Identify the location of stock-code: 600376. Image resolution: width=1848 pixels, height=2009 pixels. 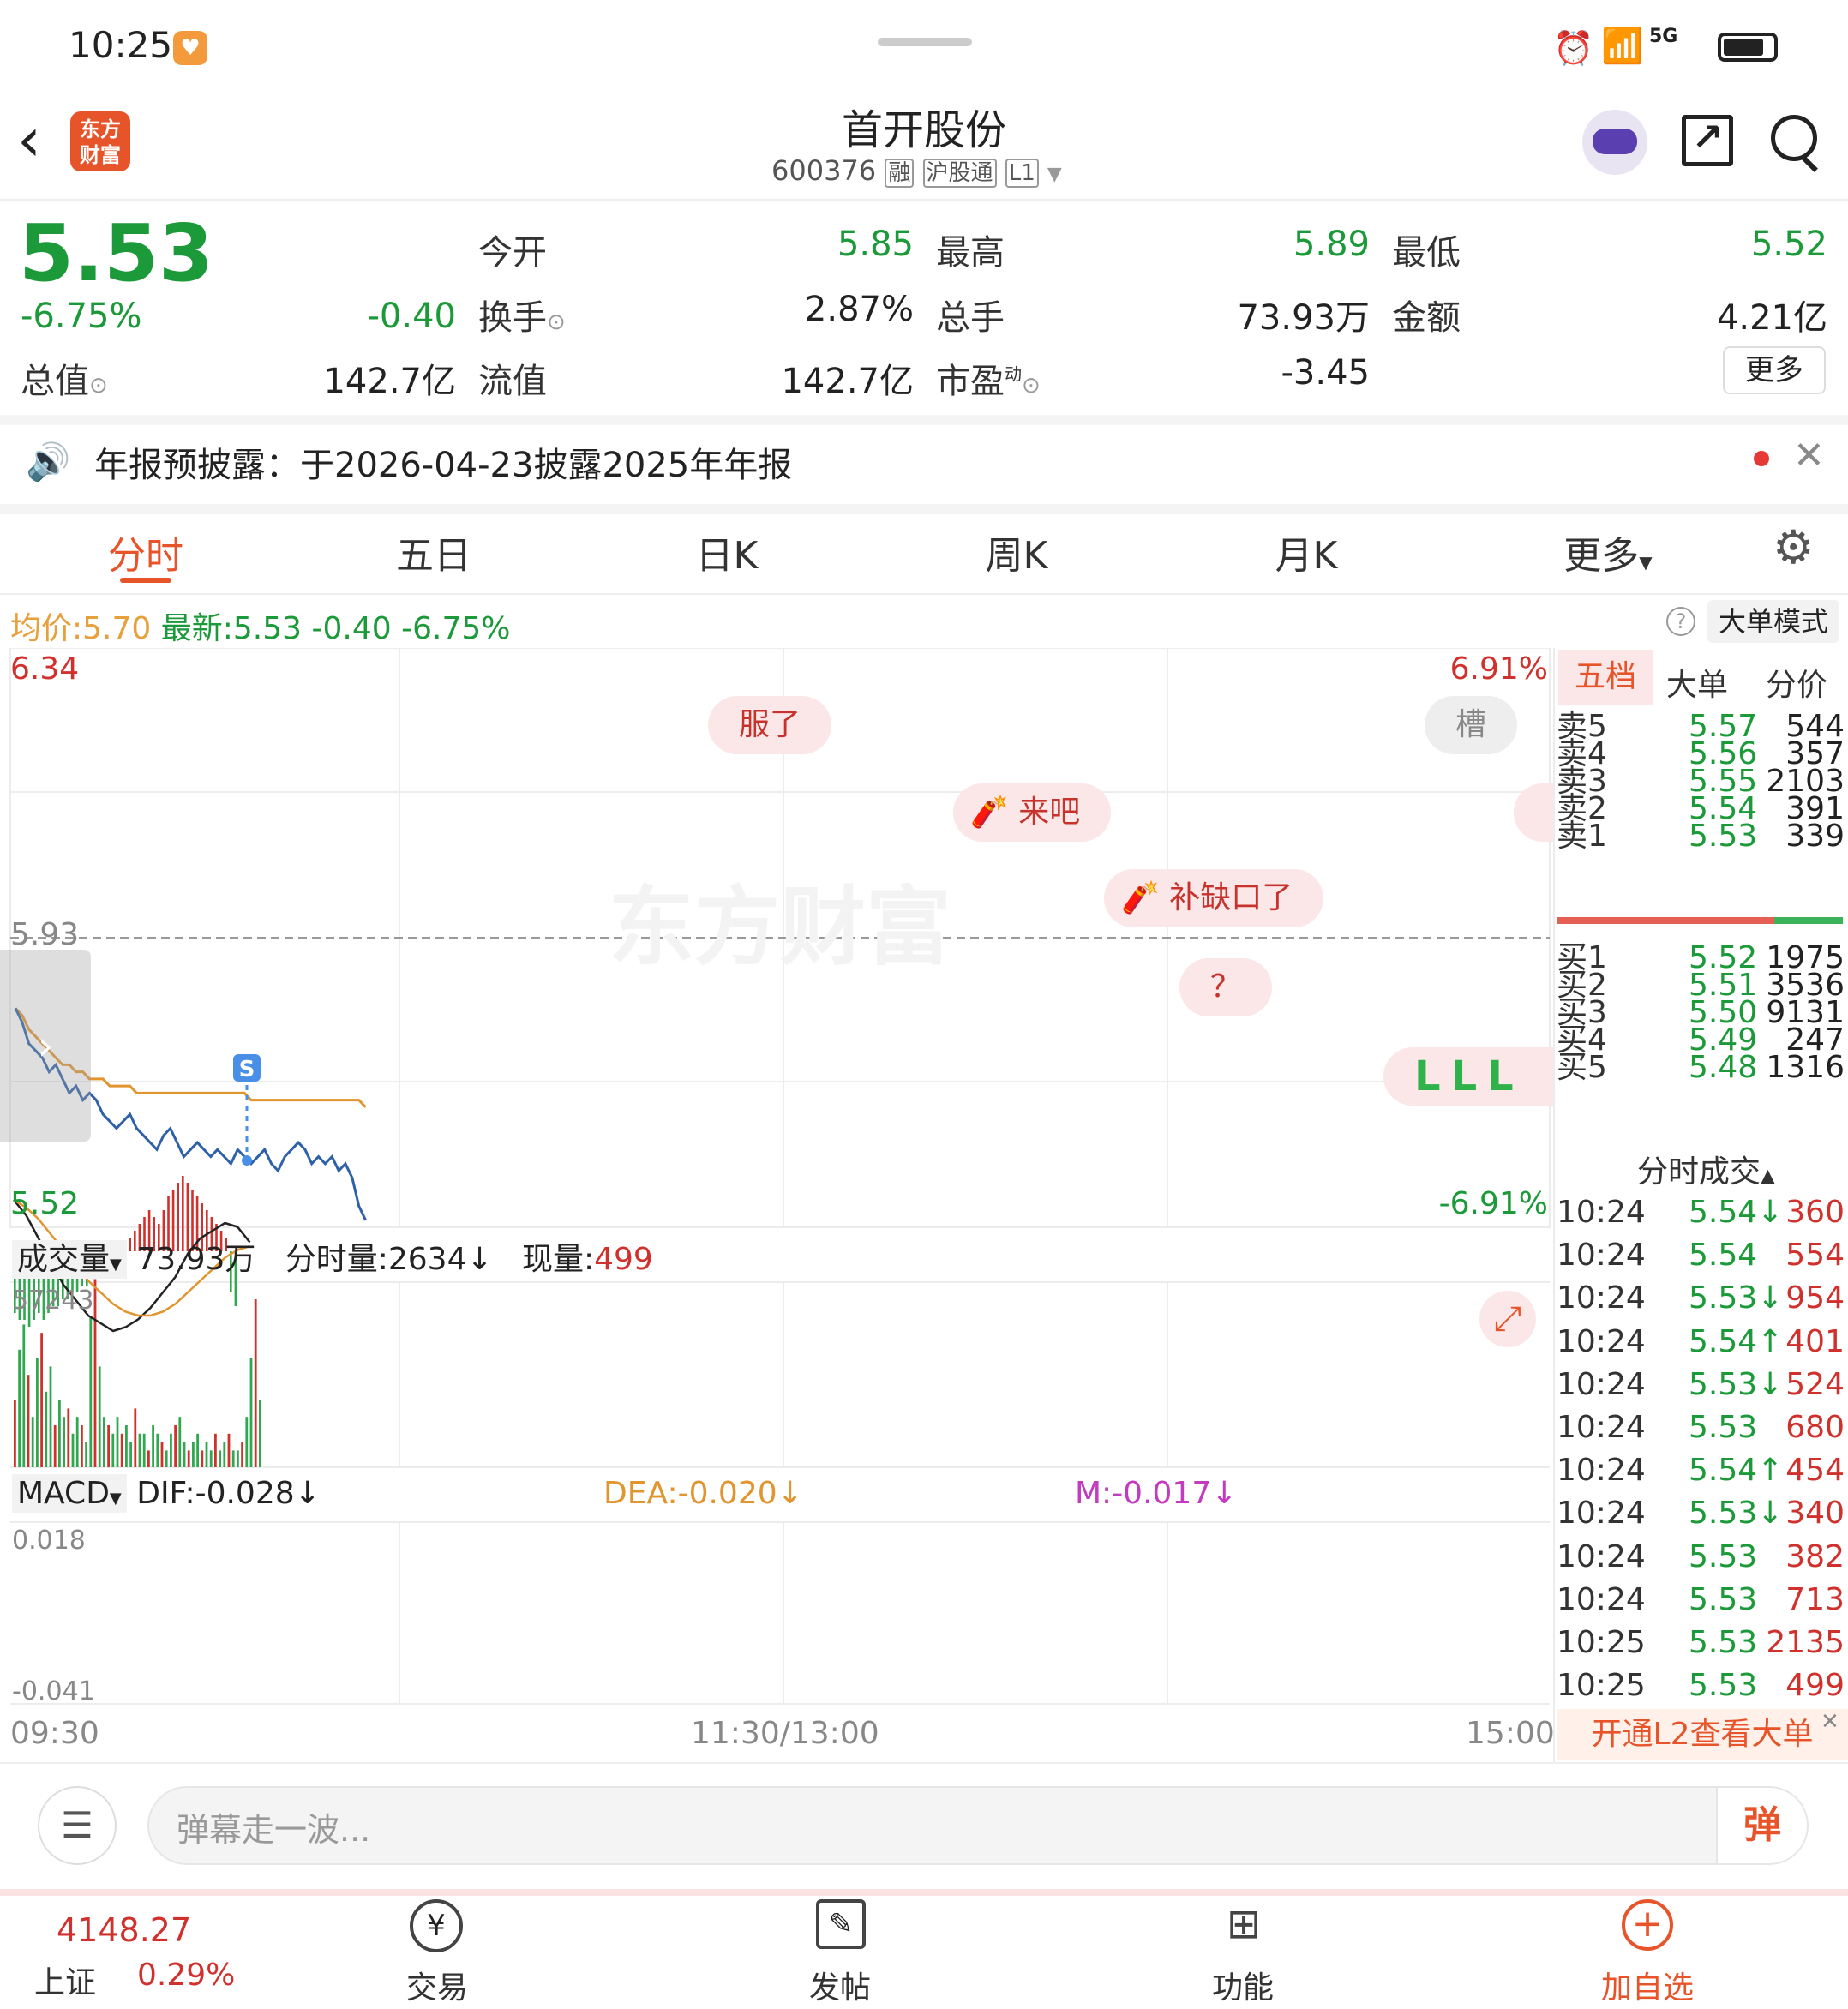
(824, 170).